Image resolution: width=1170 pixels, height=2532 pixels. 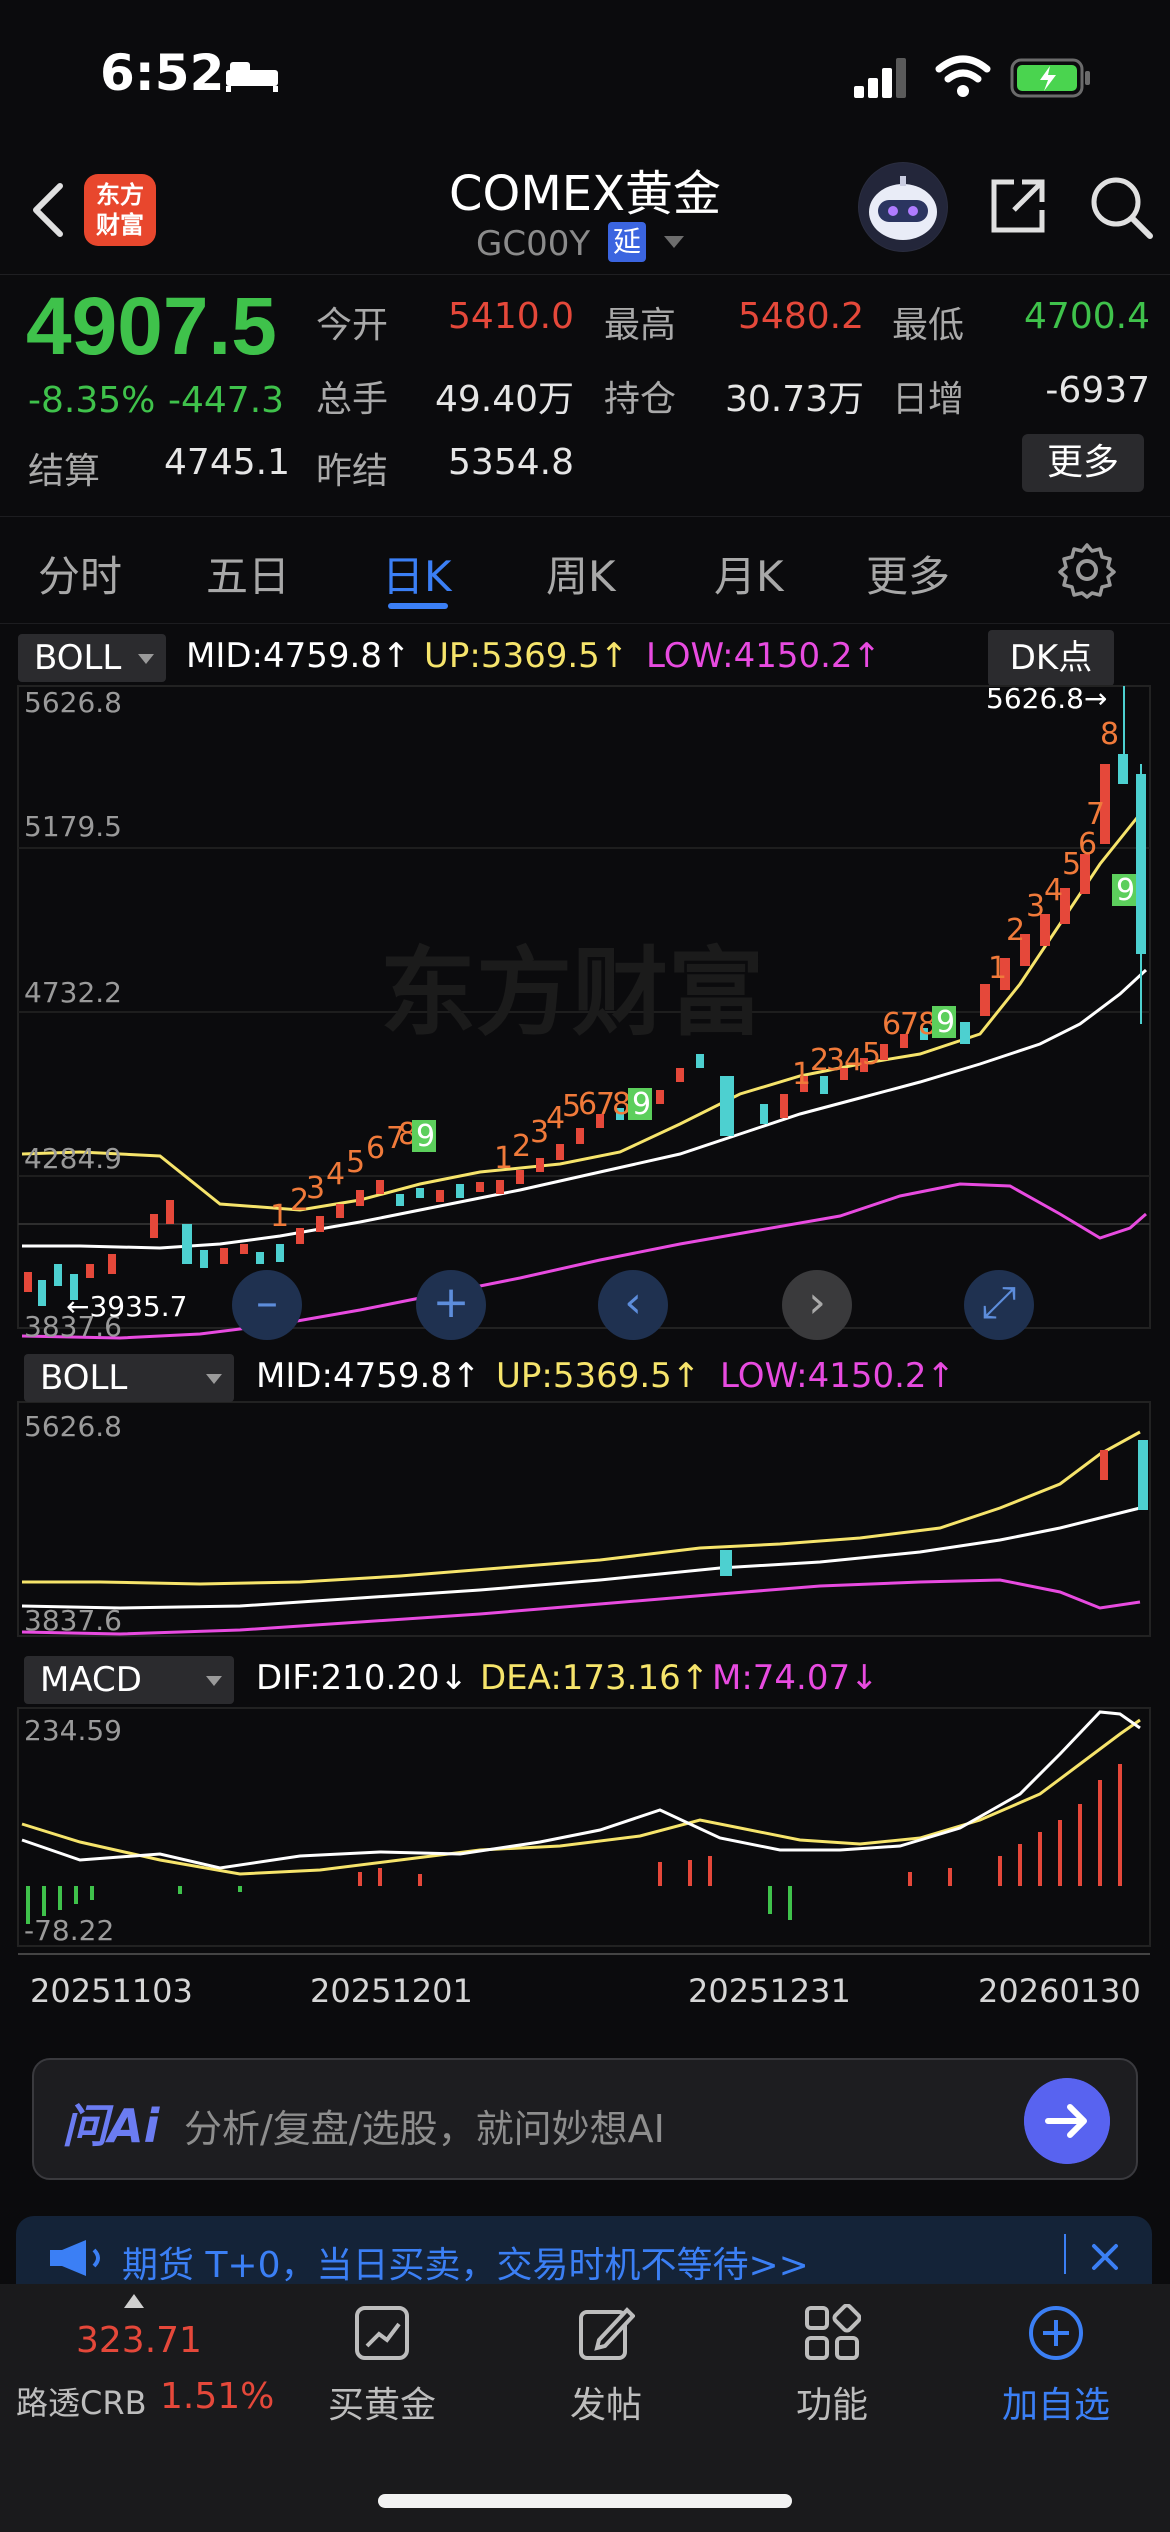 What do you see at coordinates (633, 1305) in the screenshot?
I see `scroll-left-button: ‹` at bounding box center [633, 1305].